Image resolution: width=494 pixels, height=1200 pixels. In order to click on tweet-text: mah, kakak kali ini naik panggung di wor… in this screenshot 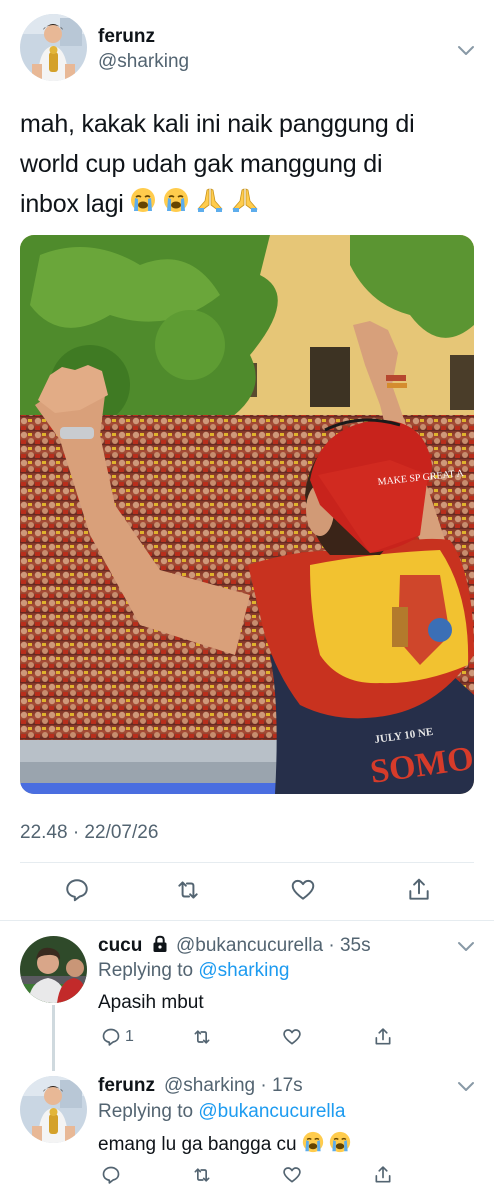, I will do `click(247, 164)`.